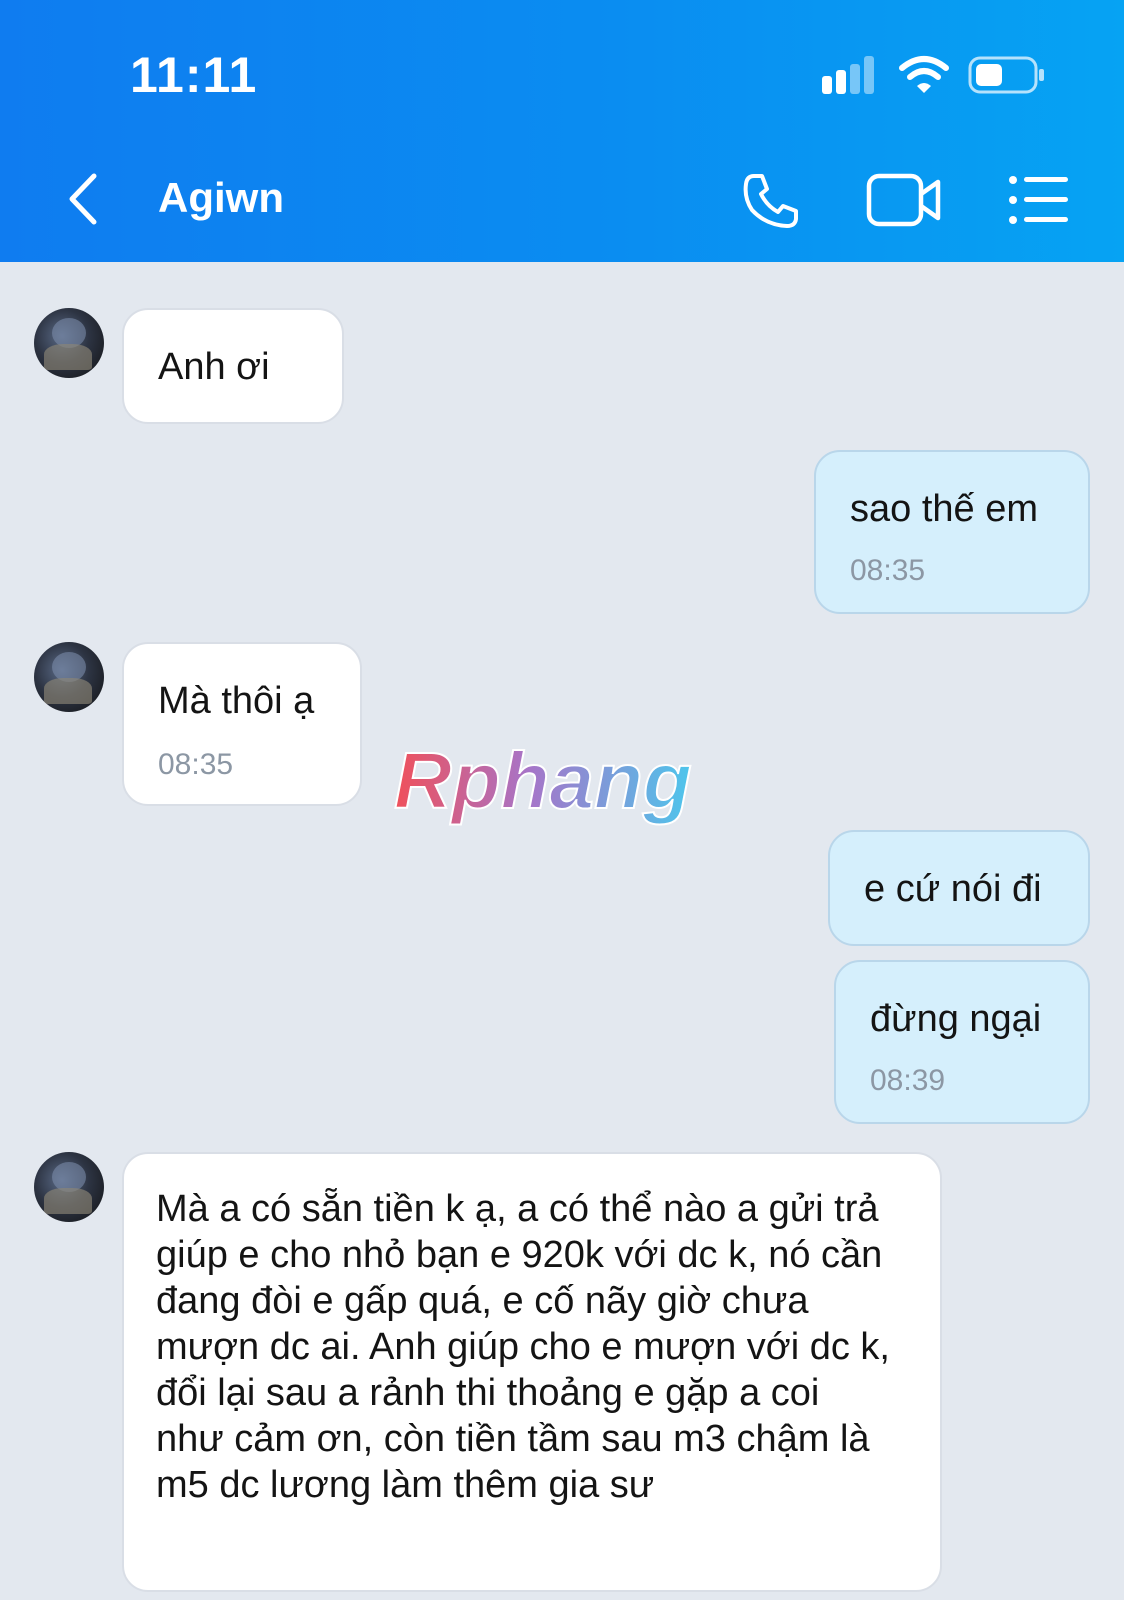 The width and height of the screenshot is (1124, 1600). I want to click on outgoing-message-bubble: sao thế em 08:35, so click(952, 532).